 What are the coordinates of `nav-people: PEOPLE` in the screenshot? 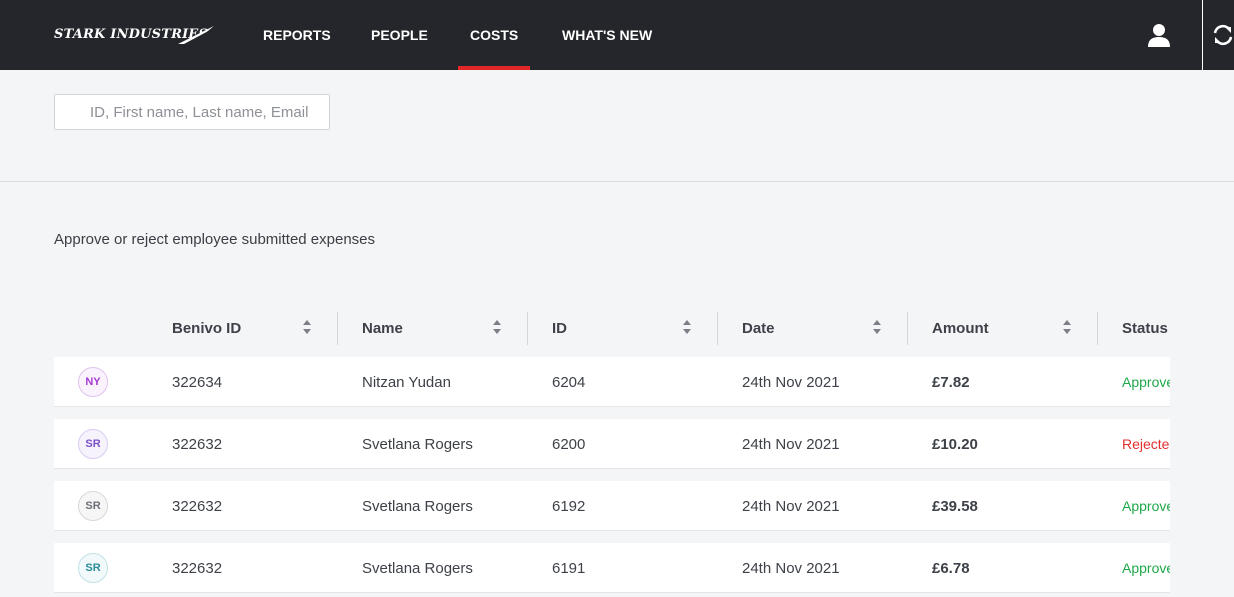 It's located at (399, 35).